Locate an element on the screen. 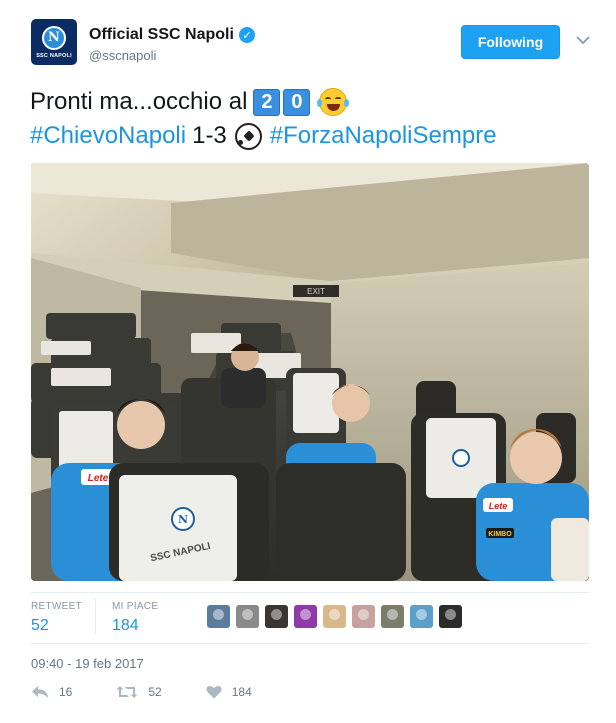 This screenshot has height=723, width=616. hashtag-forzanapolisempre: #ForzaNapoliSempre is located at coordinates (383, 136).